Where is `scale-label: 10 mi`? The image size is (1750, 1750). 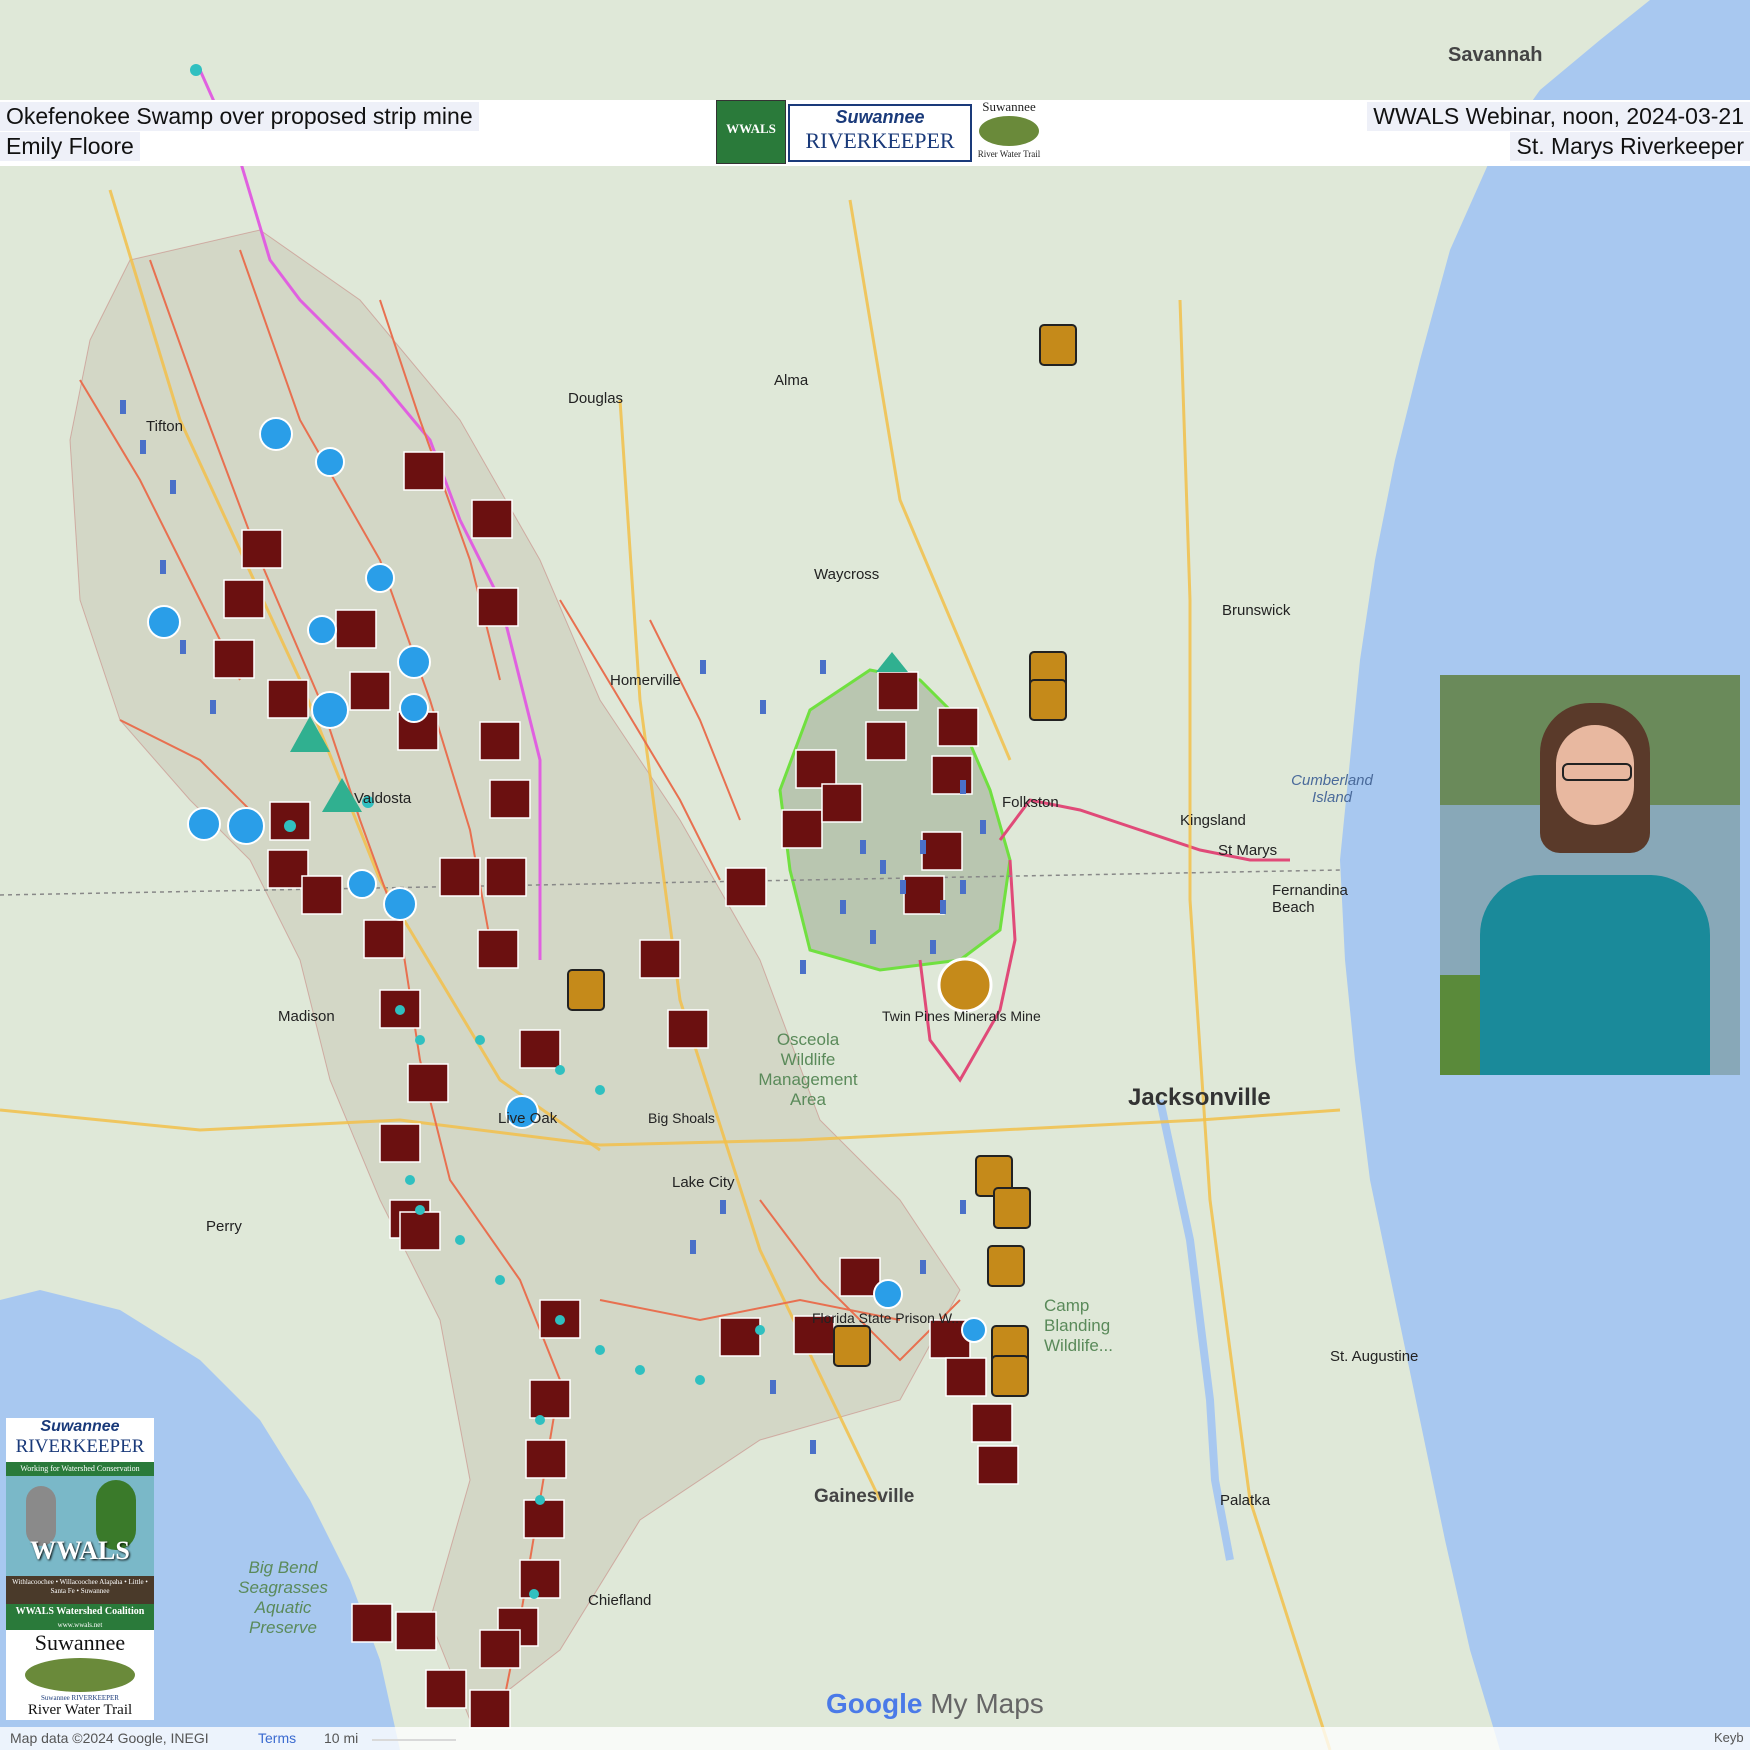 scale-label: 10 mi is located at coordinates (341, 1738).